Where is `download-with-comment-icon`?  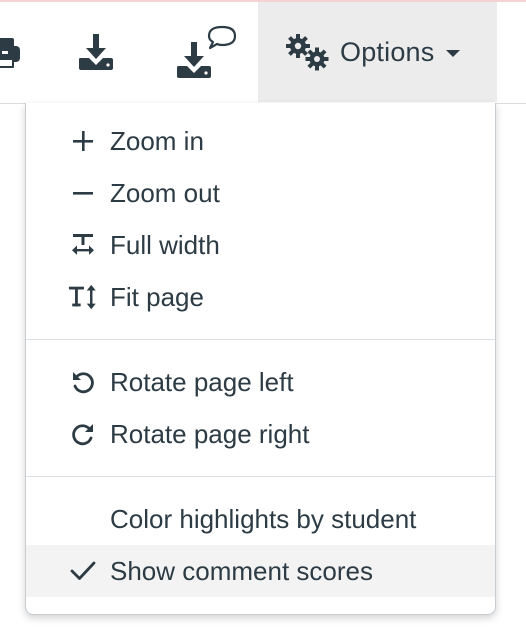 download-with-comment-icon is located at coordinates (209, 52).